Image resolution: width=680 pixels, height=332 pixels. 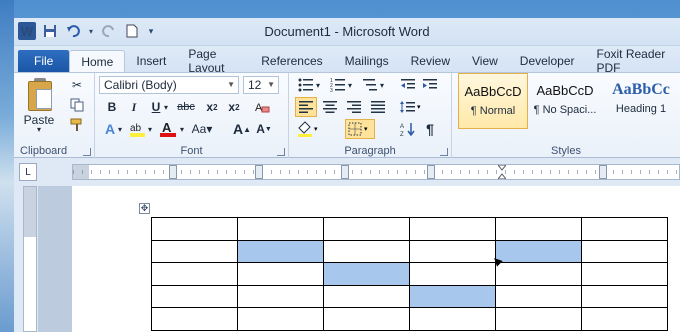 What do you see at coordinates (330, 107) in the screenshot?
I see `center-icon` at bounding box center [330, 107].